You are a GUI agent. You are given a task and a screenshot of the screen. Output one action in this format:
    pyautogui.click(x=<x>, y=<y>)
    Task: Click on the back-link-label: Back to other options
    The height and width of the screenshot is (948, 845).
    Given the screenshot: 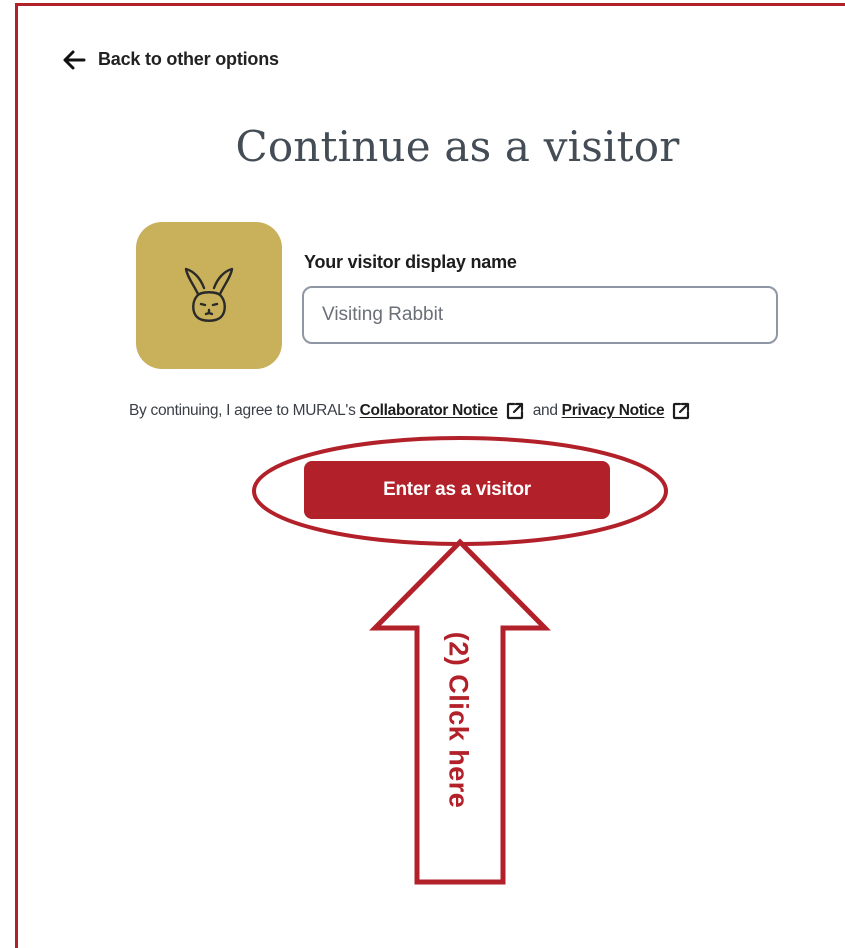 What is the action you would take?
    pyautogui.click(x=188, y=59)
    